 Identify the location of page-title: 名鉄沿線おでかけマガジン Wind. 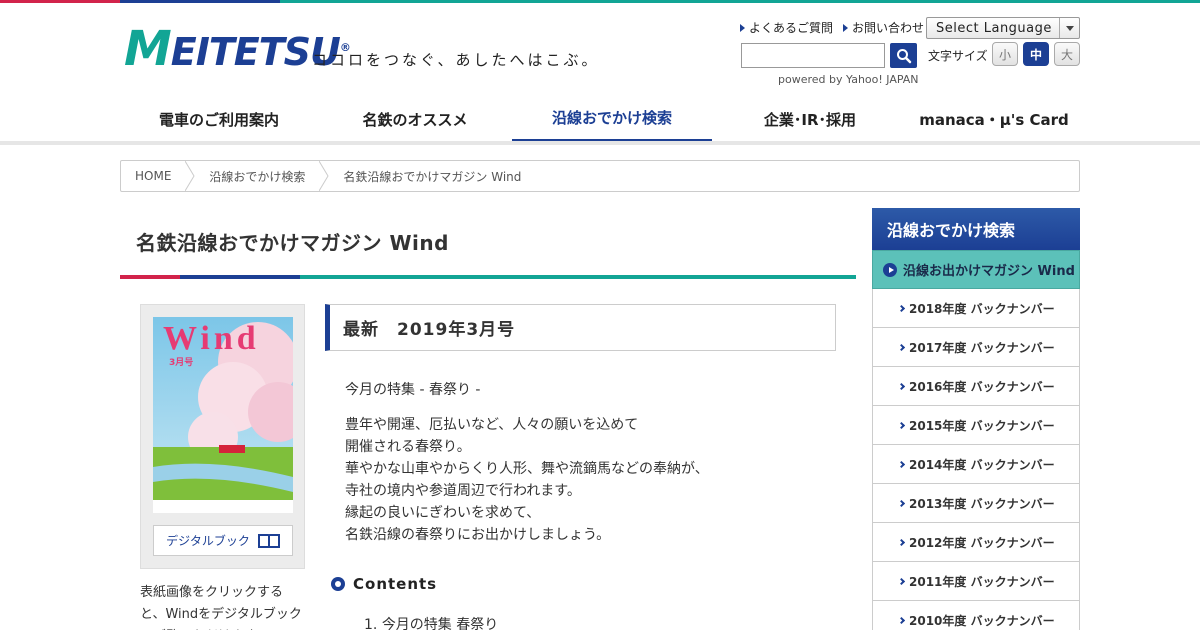
(292, 243).